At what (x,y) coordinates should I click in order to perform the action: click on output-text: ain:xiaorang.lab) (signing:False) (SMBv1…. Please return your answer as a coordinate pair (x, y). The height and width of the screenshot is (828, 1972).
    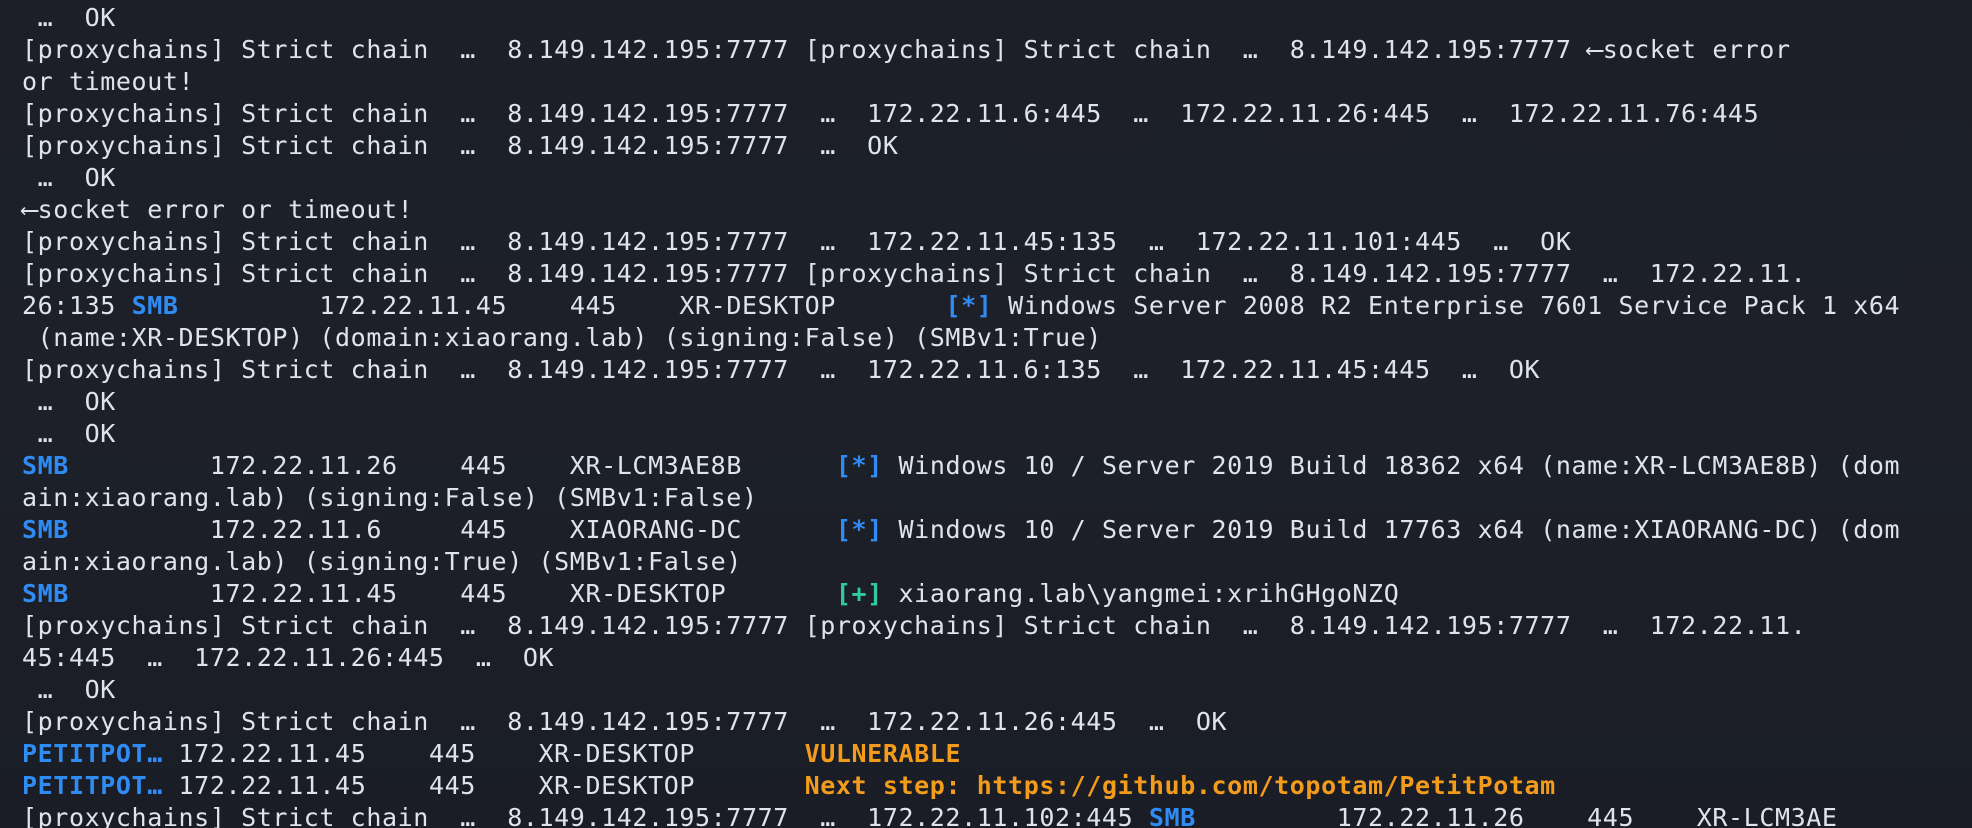
    Looking at the image, I should click on (390, 497).